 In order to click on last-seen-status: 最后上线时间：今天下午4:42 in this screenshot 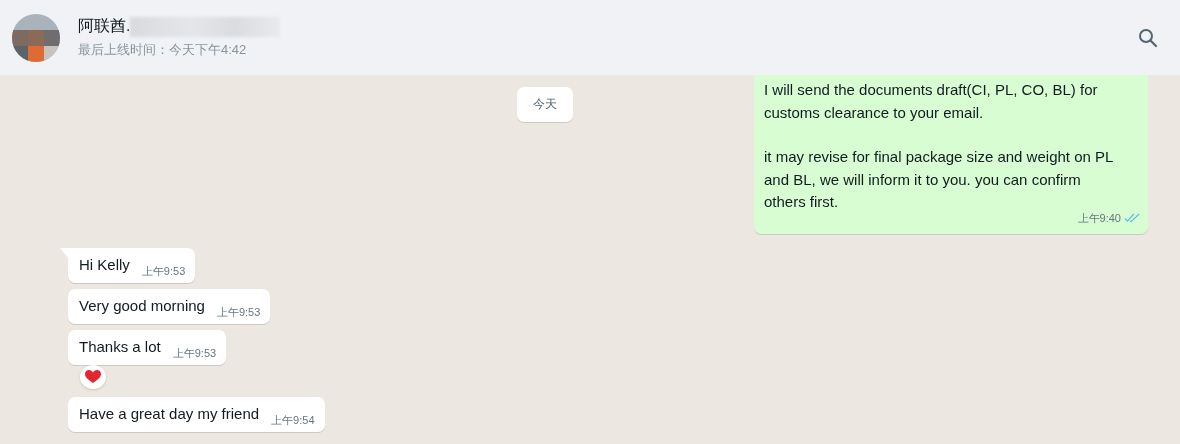, I will do `click(163, 50)`.